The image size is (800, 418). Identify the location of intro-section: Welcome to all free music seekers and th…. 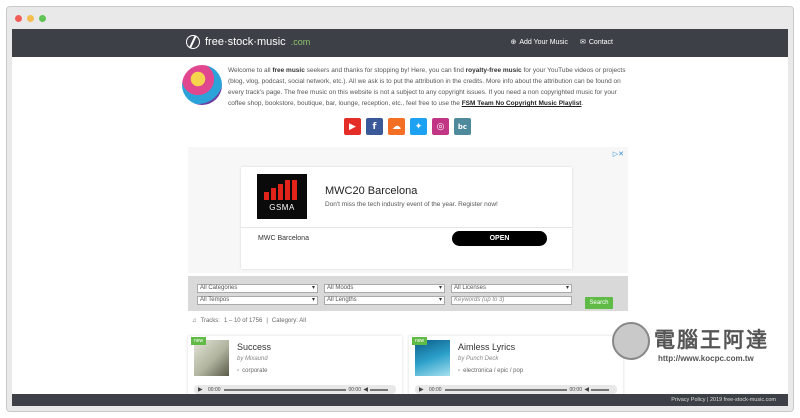
(407, 87).